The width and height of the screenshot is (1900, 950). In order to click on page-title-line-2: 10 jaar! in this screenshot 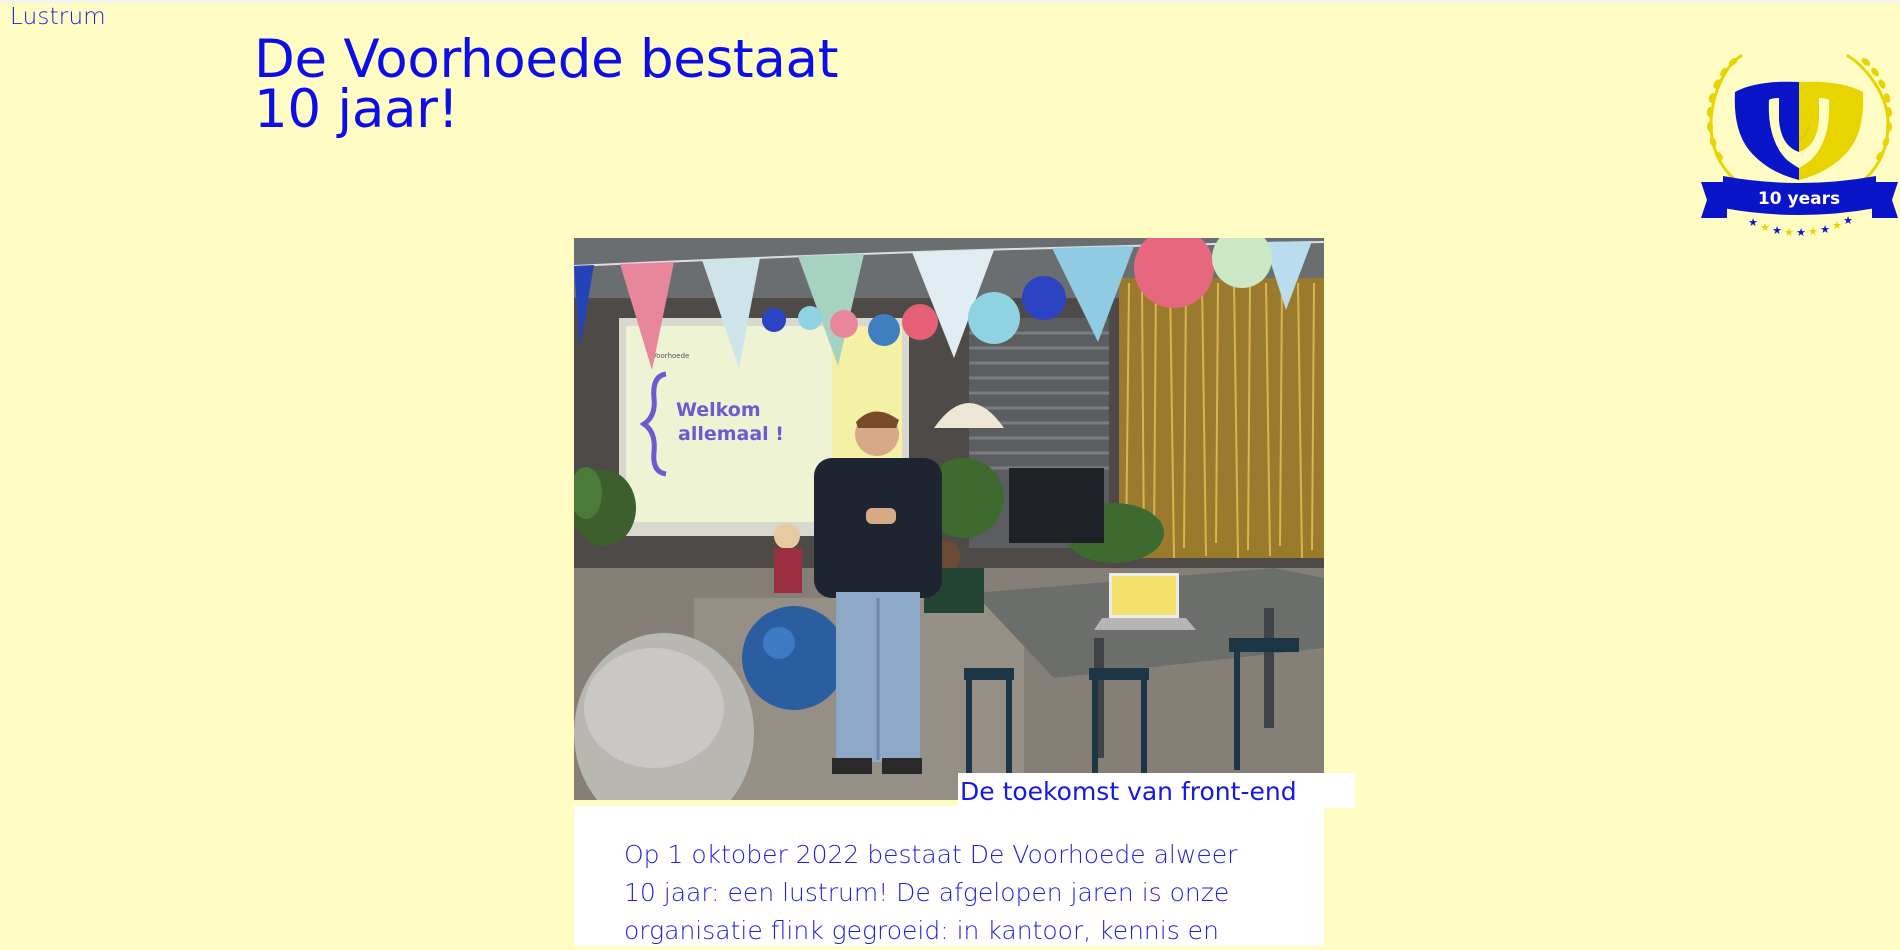, I will do `click(356, 109)`.